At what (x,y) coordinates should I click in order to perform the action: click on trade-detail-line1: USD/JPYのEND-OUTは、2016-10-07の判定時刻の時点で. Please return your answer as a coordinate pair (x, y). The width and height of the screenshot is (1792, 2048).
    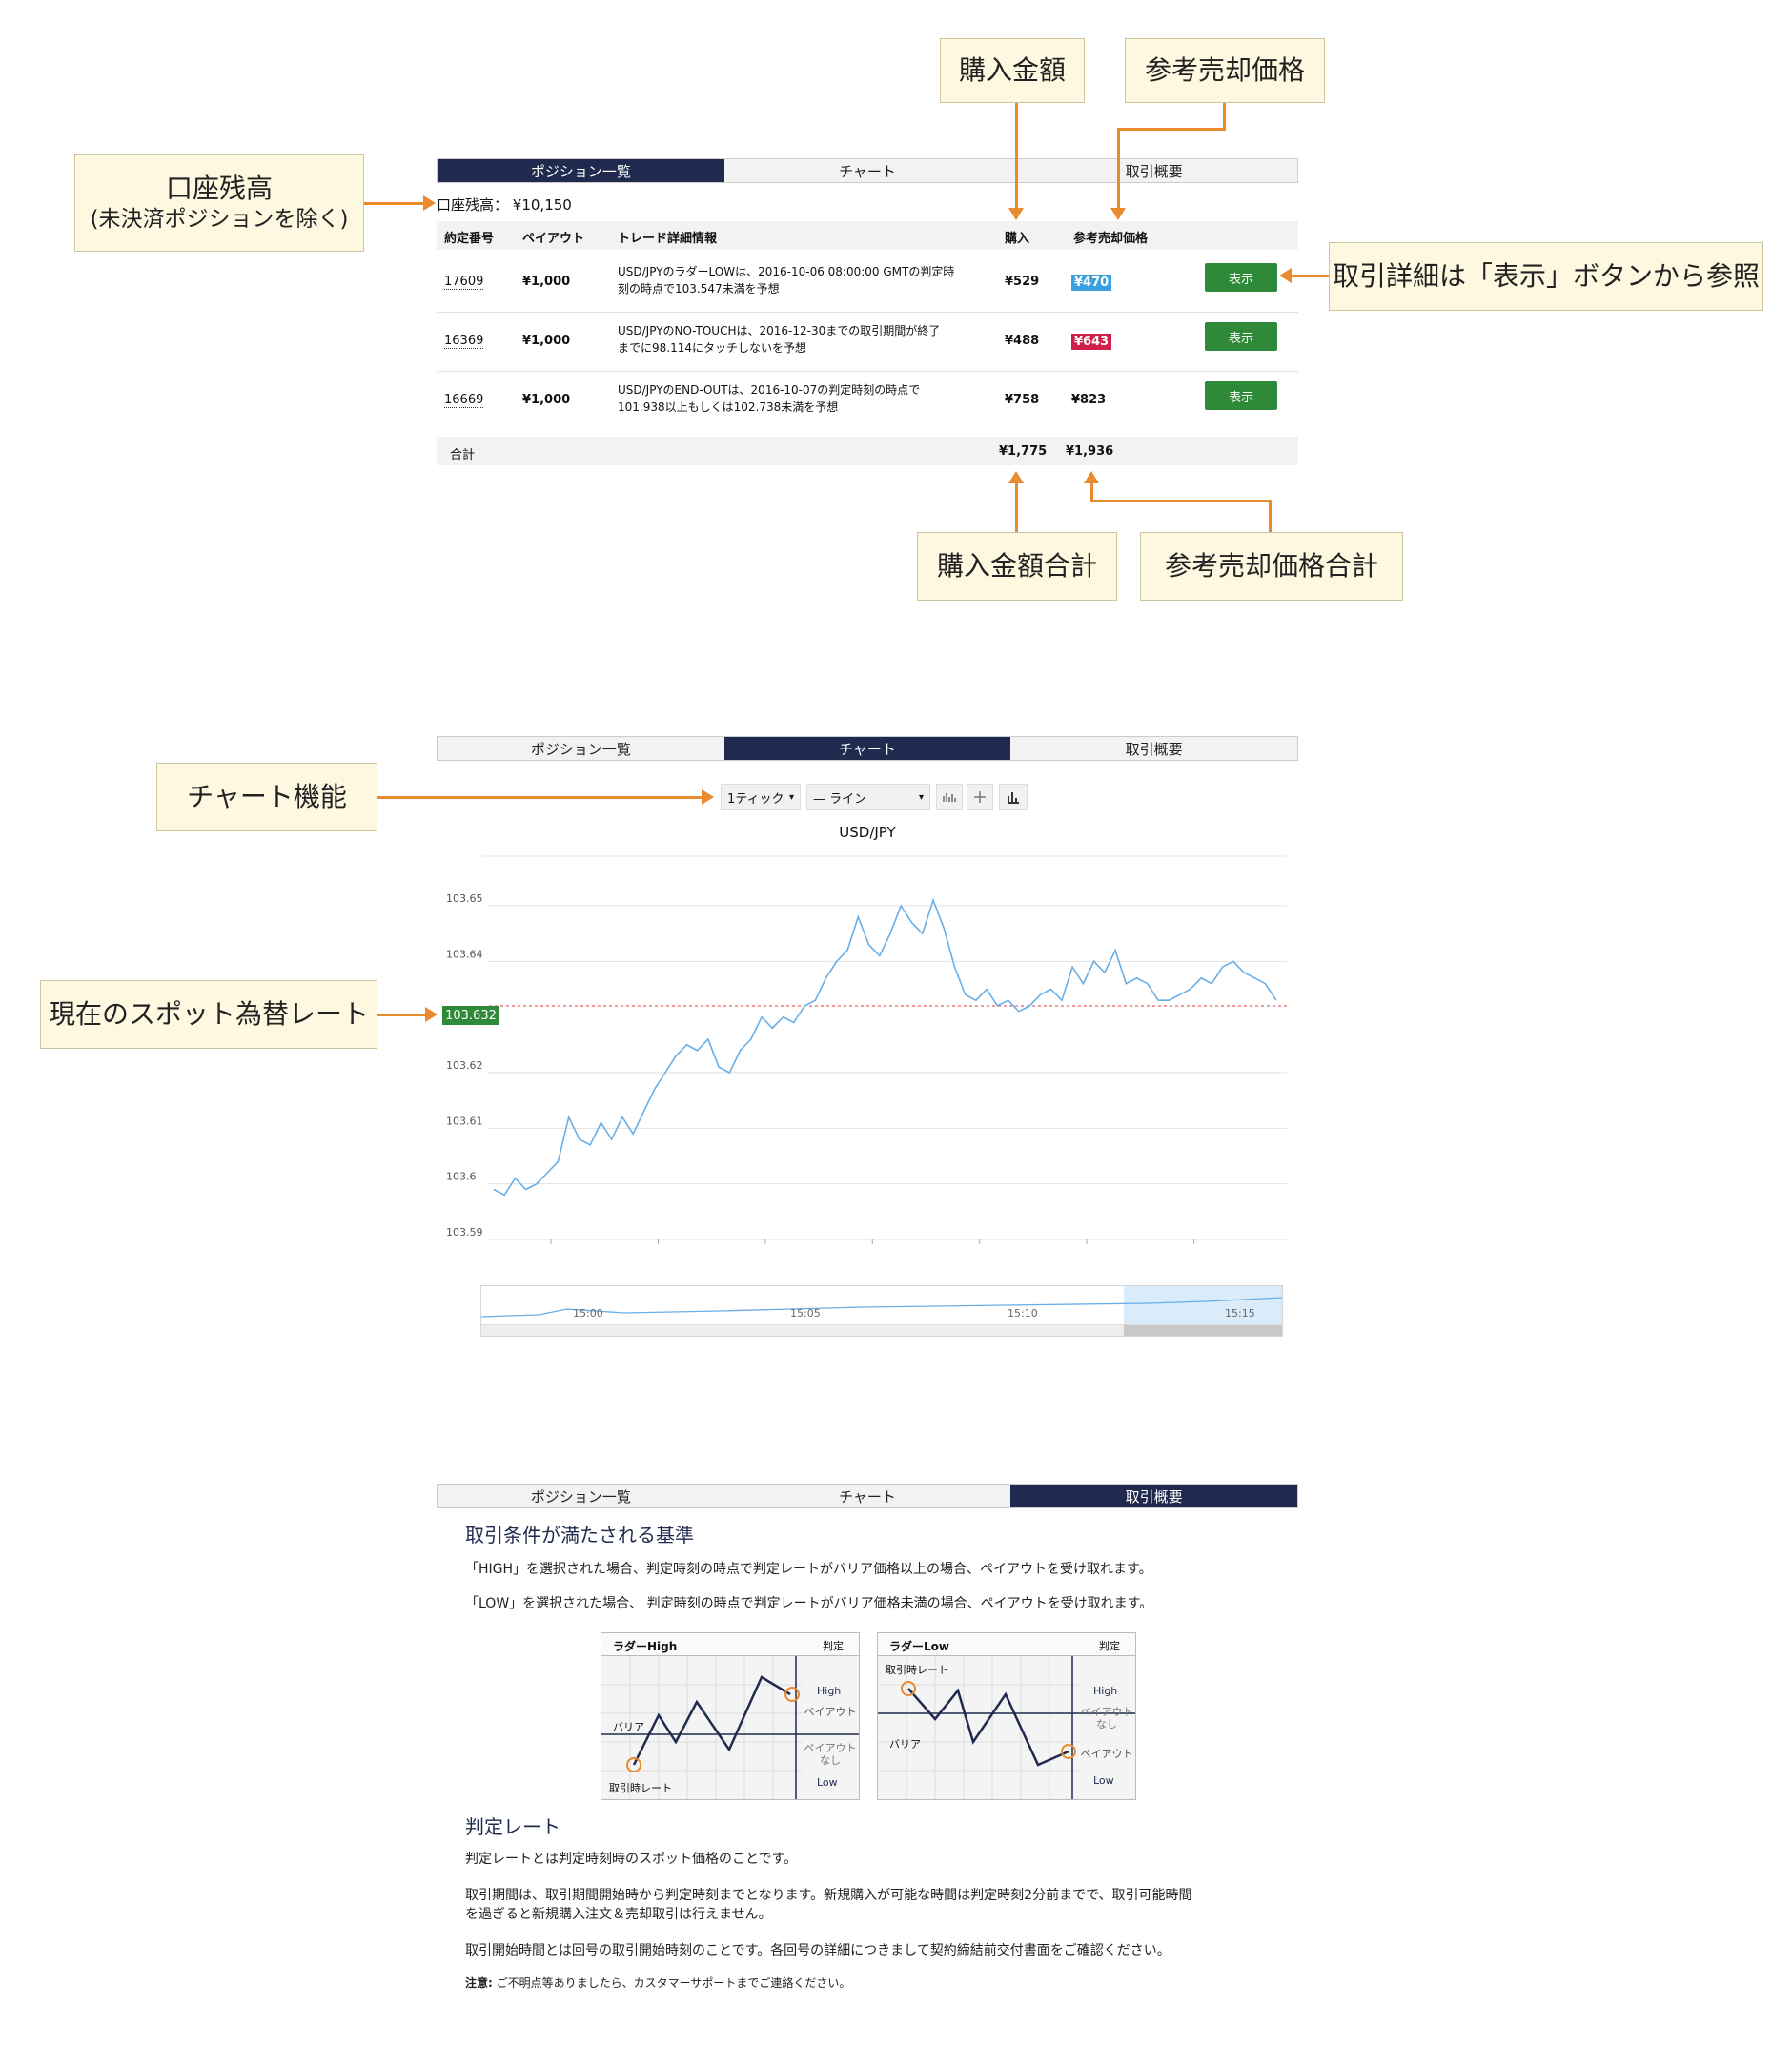
    Looking at the image, I should click on (769, 390).